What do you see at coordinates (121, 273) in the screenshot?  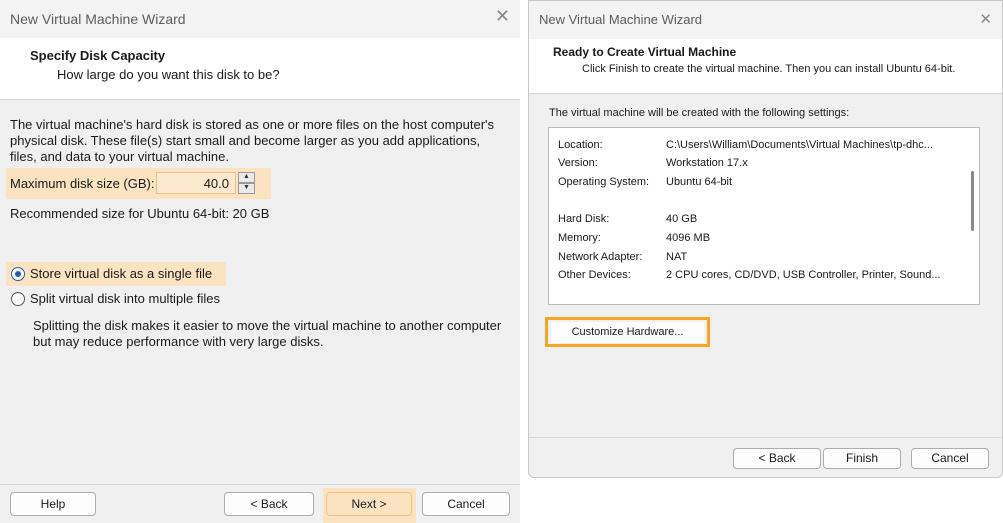 I see `radio-label: Store virtual disk as a single file` at bounding box center [121, 273].